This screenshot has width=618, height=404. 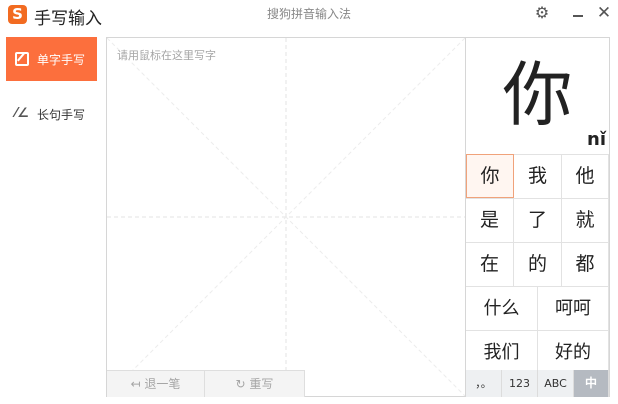 I want to click on input-mode-button: ，。, so click(x=484, y=383).